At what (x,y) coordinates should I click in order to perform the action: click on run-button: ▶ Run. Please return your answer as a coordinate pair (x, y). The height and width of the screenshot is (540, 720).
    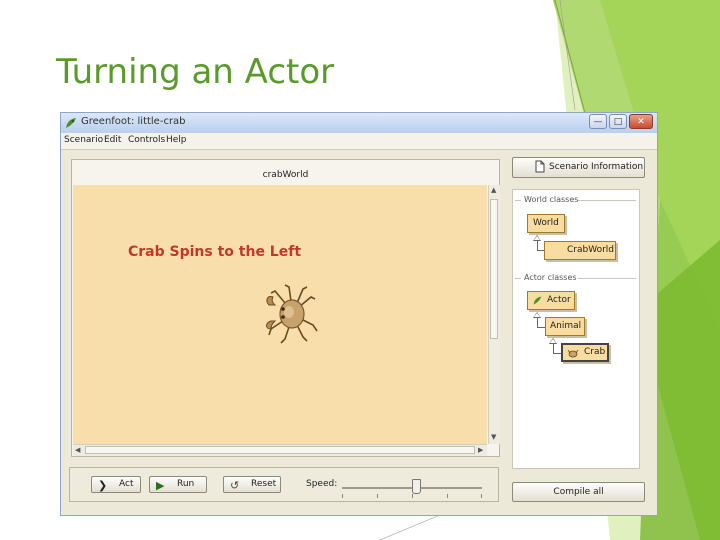
    Looking at the image, I should click on (178, 484).